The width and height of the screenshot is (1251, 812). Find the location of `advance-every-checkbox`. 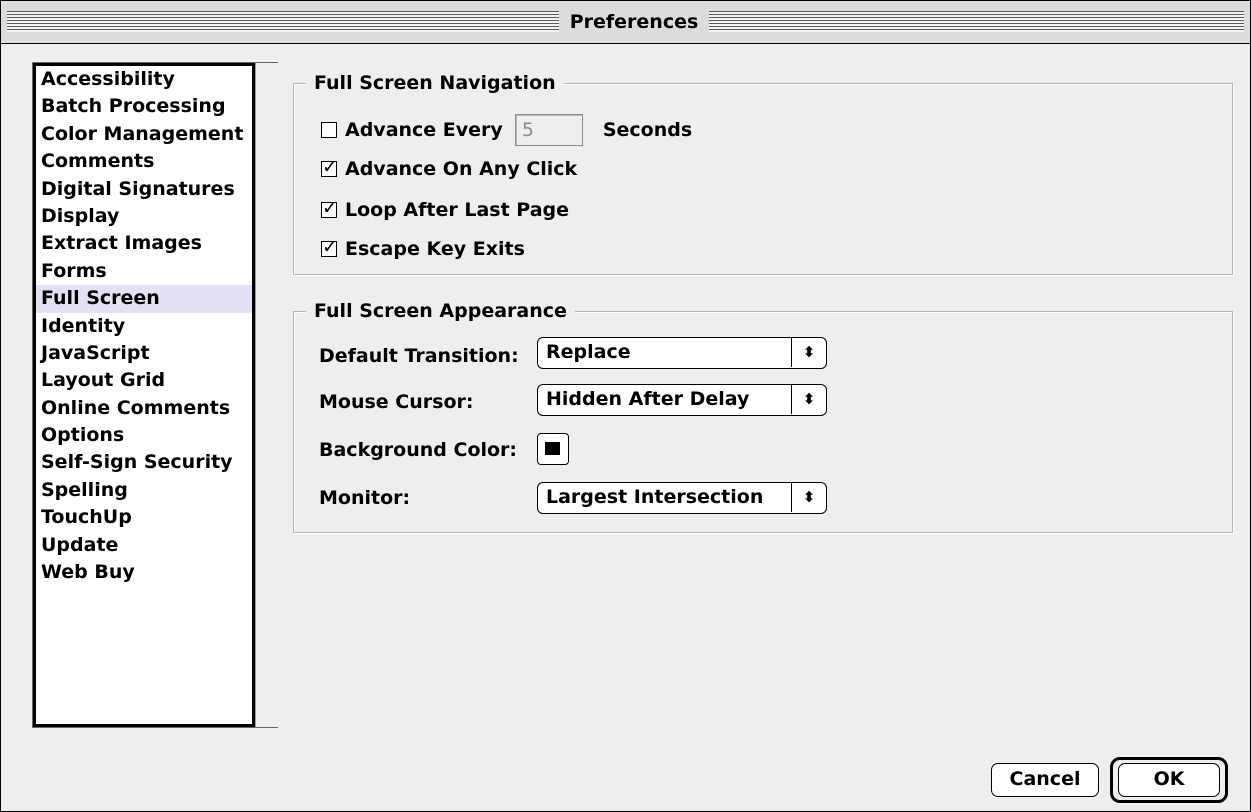

advance-every-checkbox is located at coordinates (329, 130).